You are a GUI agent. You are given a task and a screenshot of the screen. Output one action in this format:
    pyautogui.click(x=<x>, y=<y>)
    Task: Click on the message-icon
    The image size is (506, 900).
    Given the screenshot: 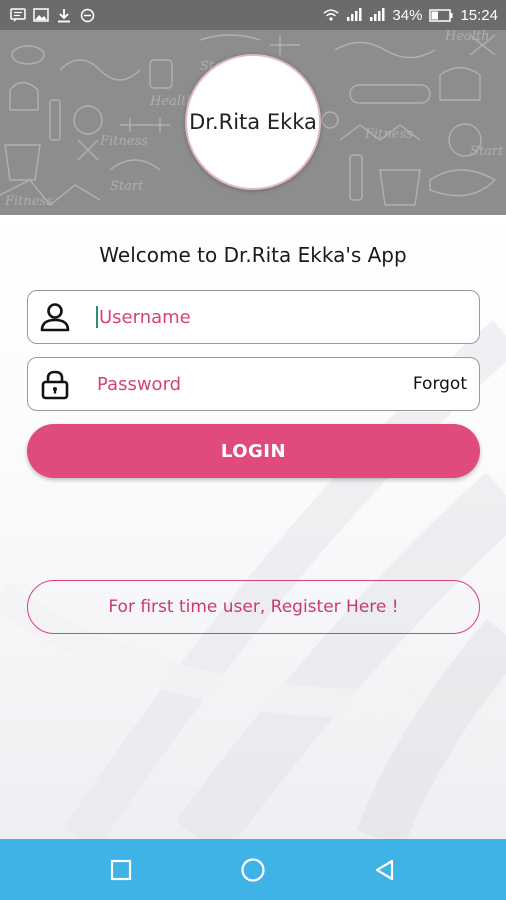 What is the action you would take?
    pyautogui.click(x=18, y=15)
    